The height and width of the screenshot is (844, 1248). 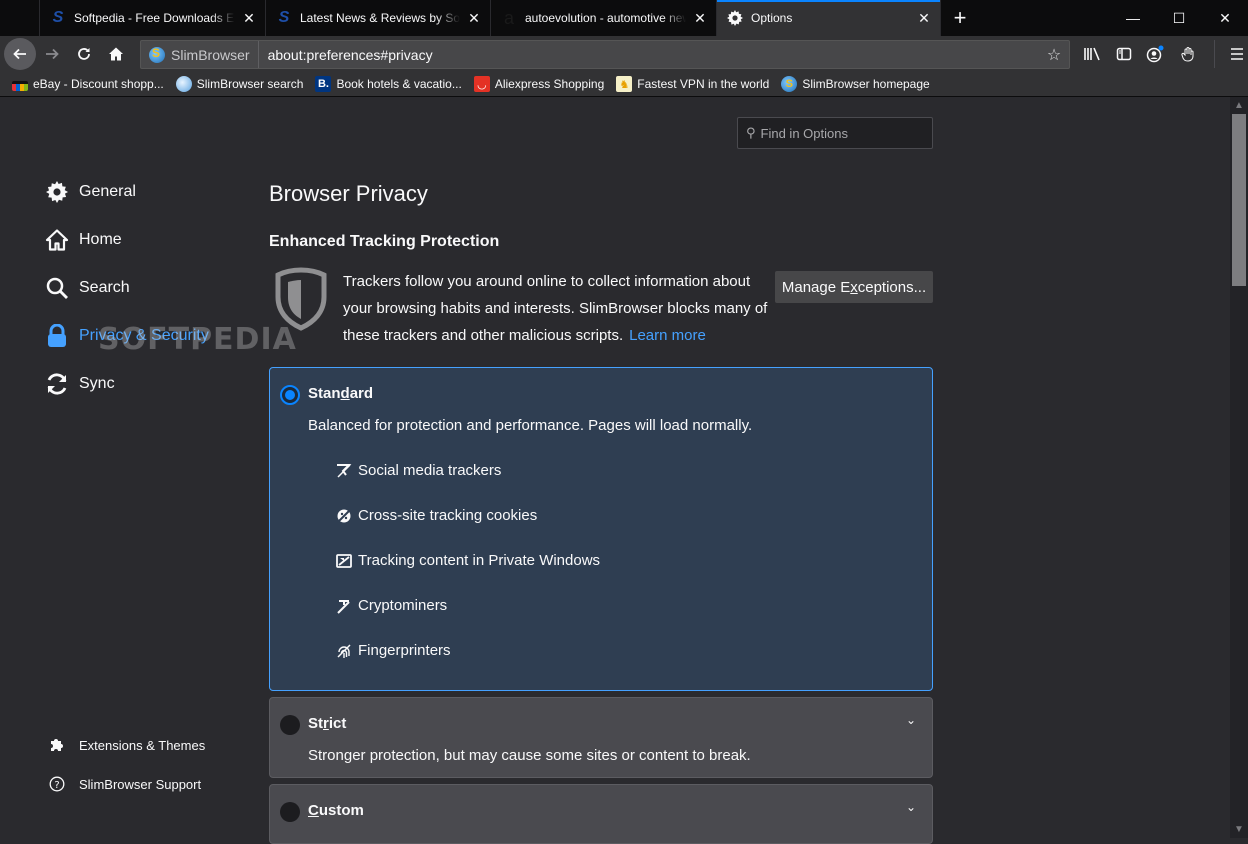 I want to click on page-title: Browser Privacy, so click(x=348, y=193).